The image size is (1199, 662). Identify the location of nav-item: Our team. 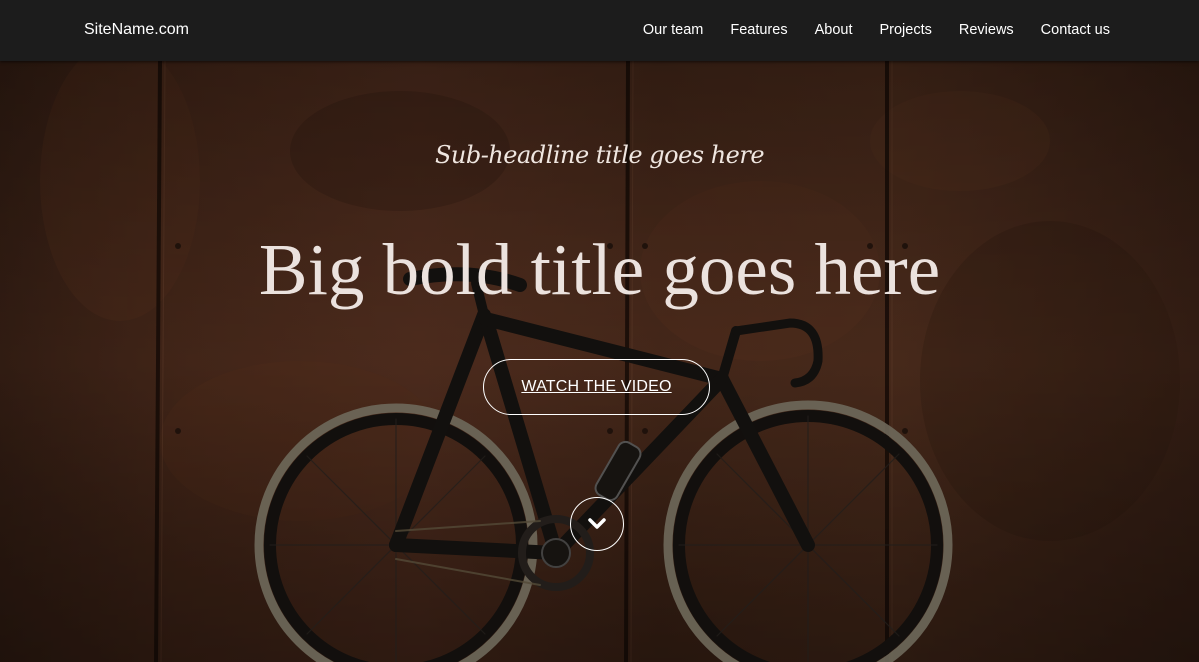
(673, 30).